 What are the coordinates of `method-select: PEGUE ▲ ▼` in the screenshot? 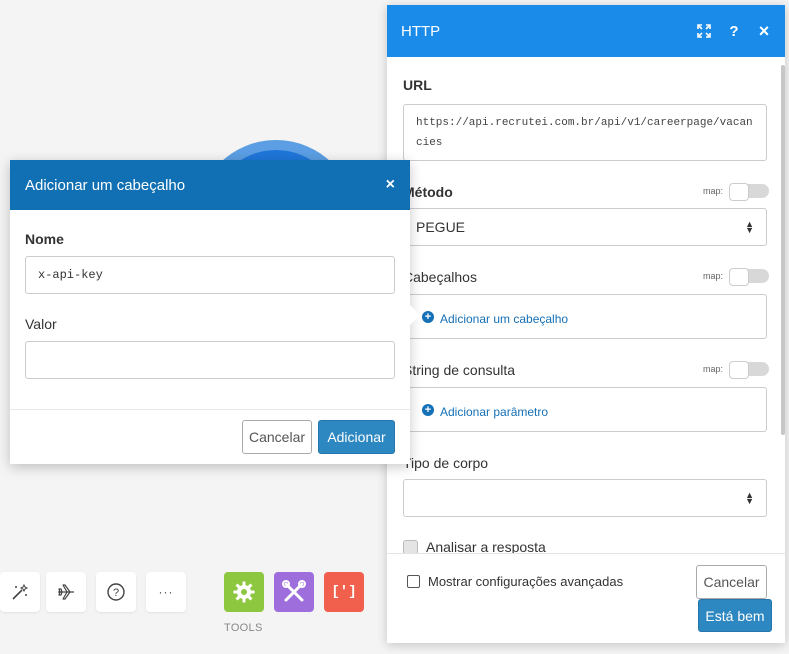 It's located at (585, 227).